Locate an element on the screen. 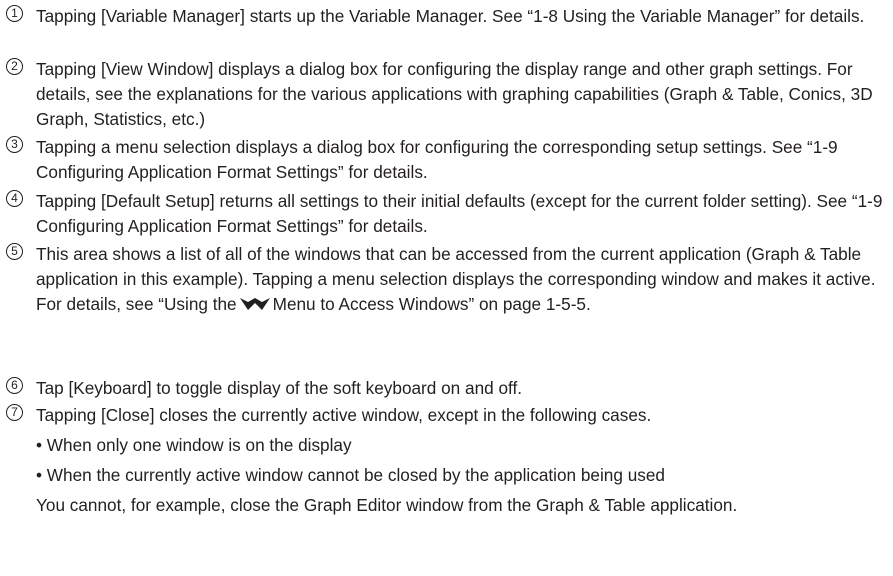 The image size is (893, 576). item-text-5-after: Menu to Access Windows” on page 1-5-5. is located at coordinates (431, 304).